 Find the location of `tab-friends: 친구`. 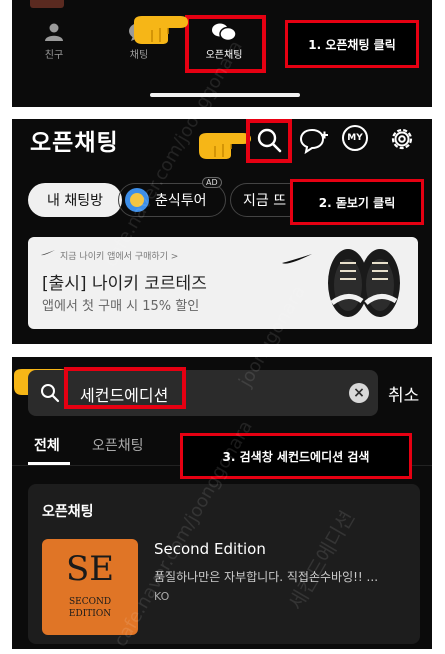

tab-friends: 친구 is located at coordinates (54, 41).